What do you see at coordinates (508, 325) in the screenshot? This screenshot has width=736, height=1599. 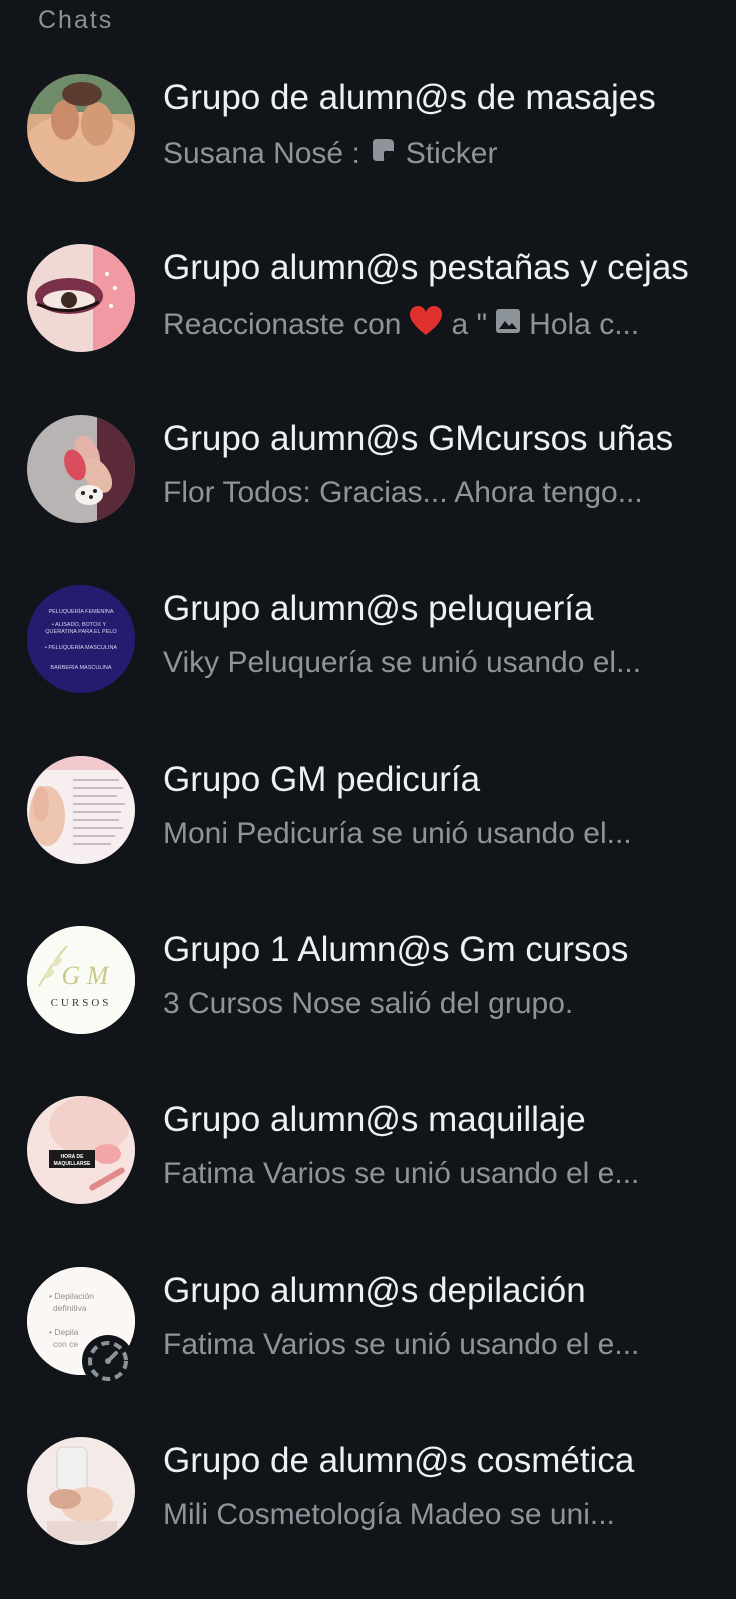 I see `image-icon` at bounding box center [508, 325].